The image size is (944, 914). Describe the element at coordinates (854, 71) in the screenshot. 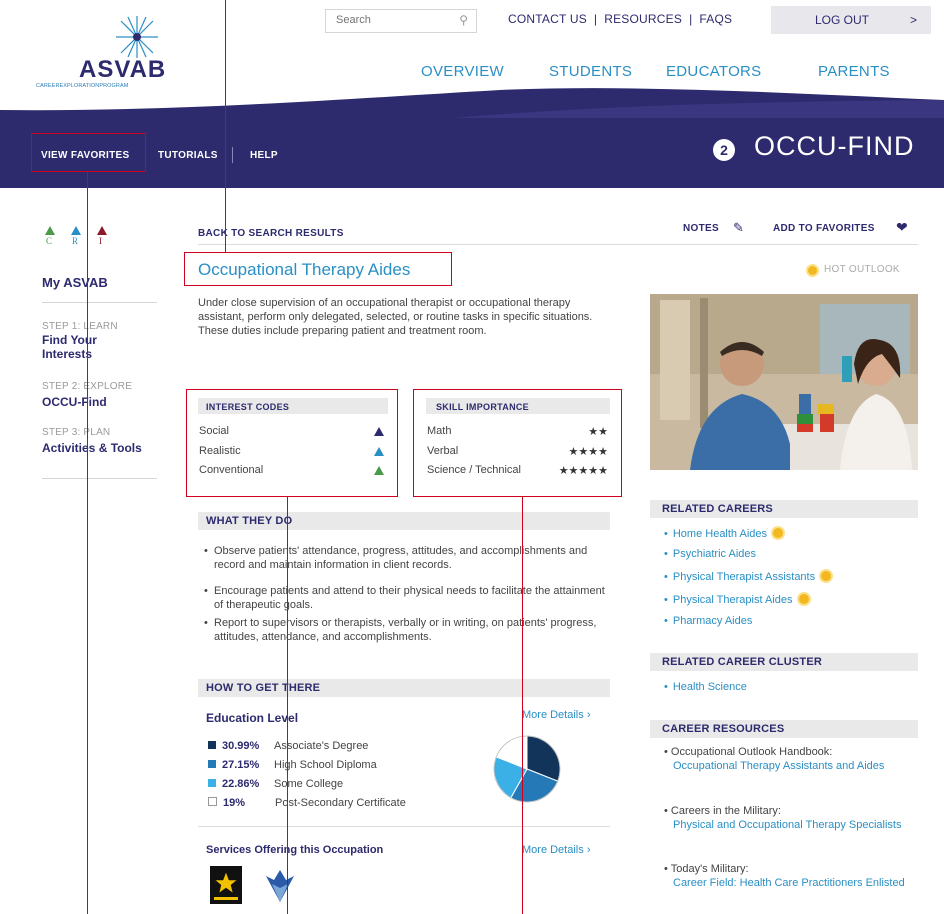

I see `nav-parents: PARENTS` at that location.